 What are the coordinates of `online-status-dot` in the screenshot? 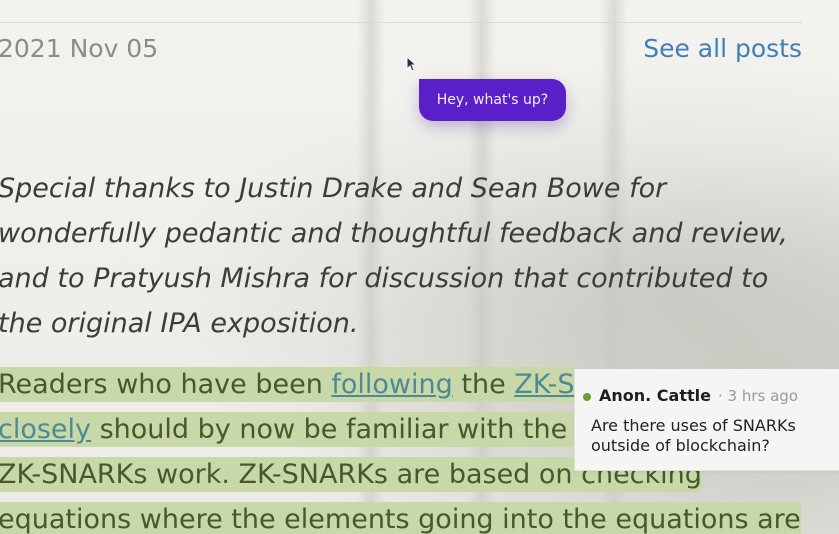 It's located at (587, 397).